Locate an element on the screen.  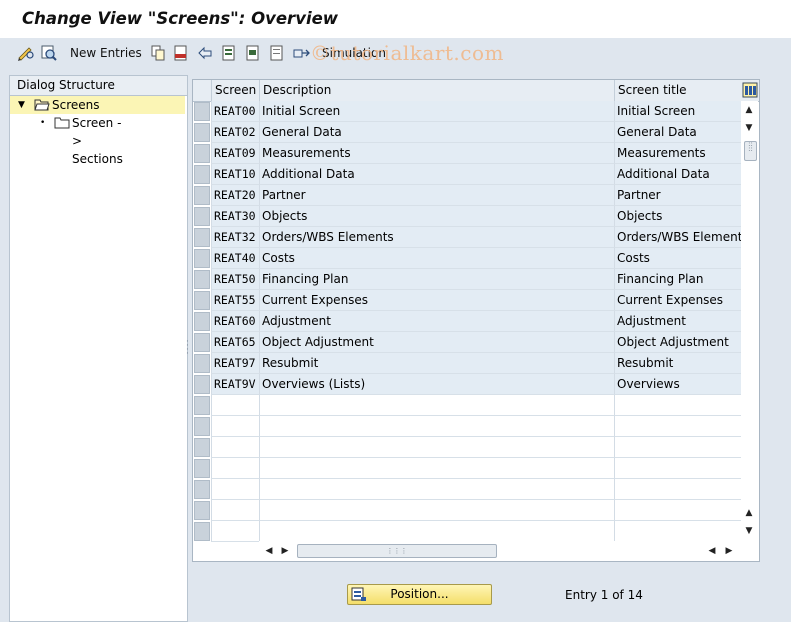
cell-screen-title: Initial Screen is located at coordinates (677, 111).